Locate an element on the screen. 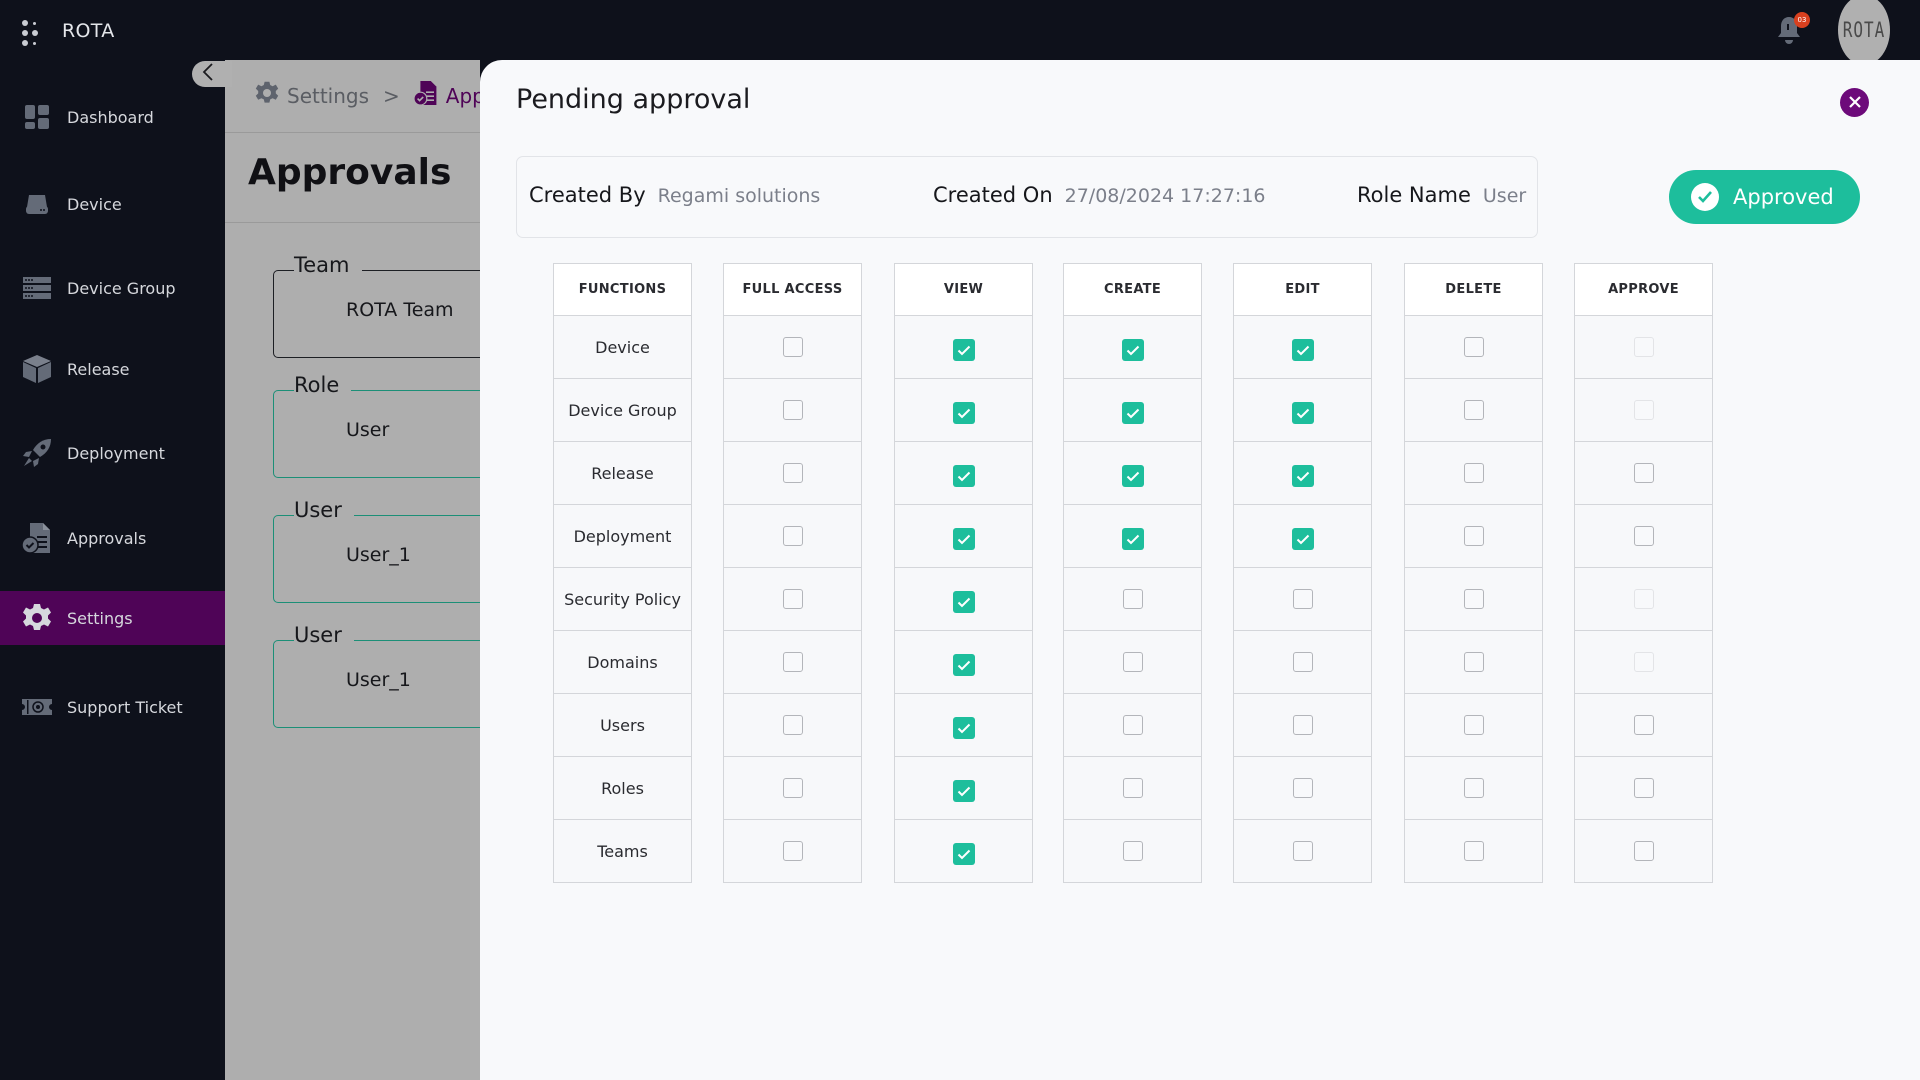 The height and width of the screenshot is (1080, 1920). app-menu-icon is located at coordinates (32, 33).